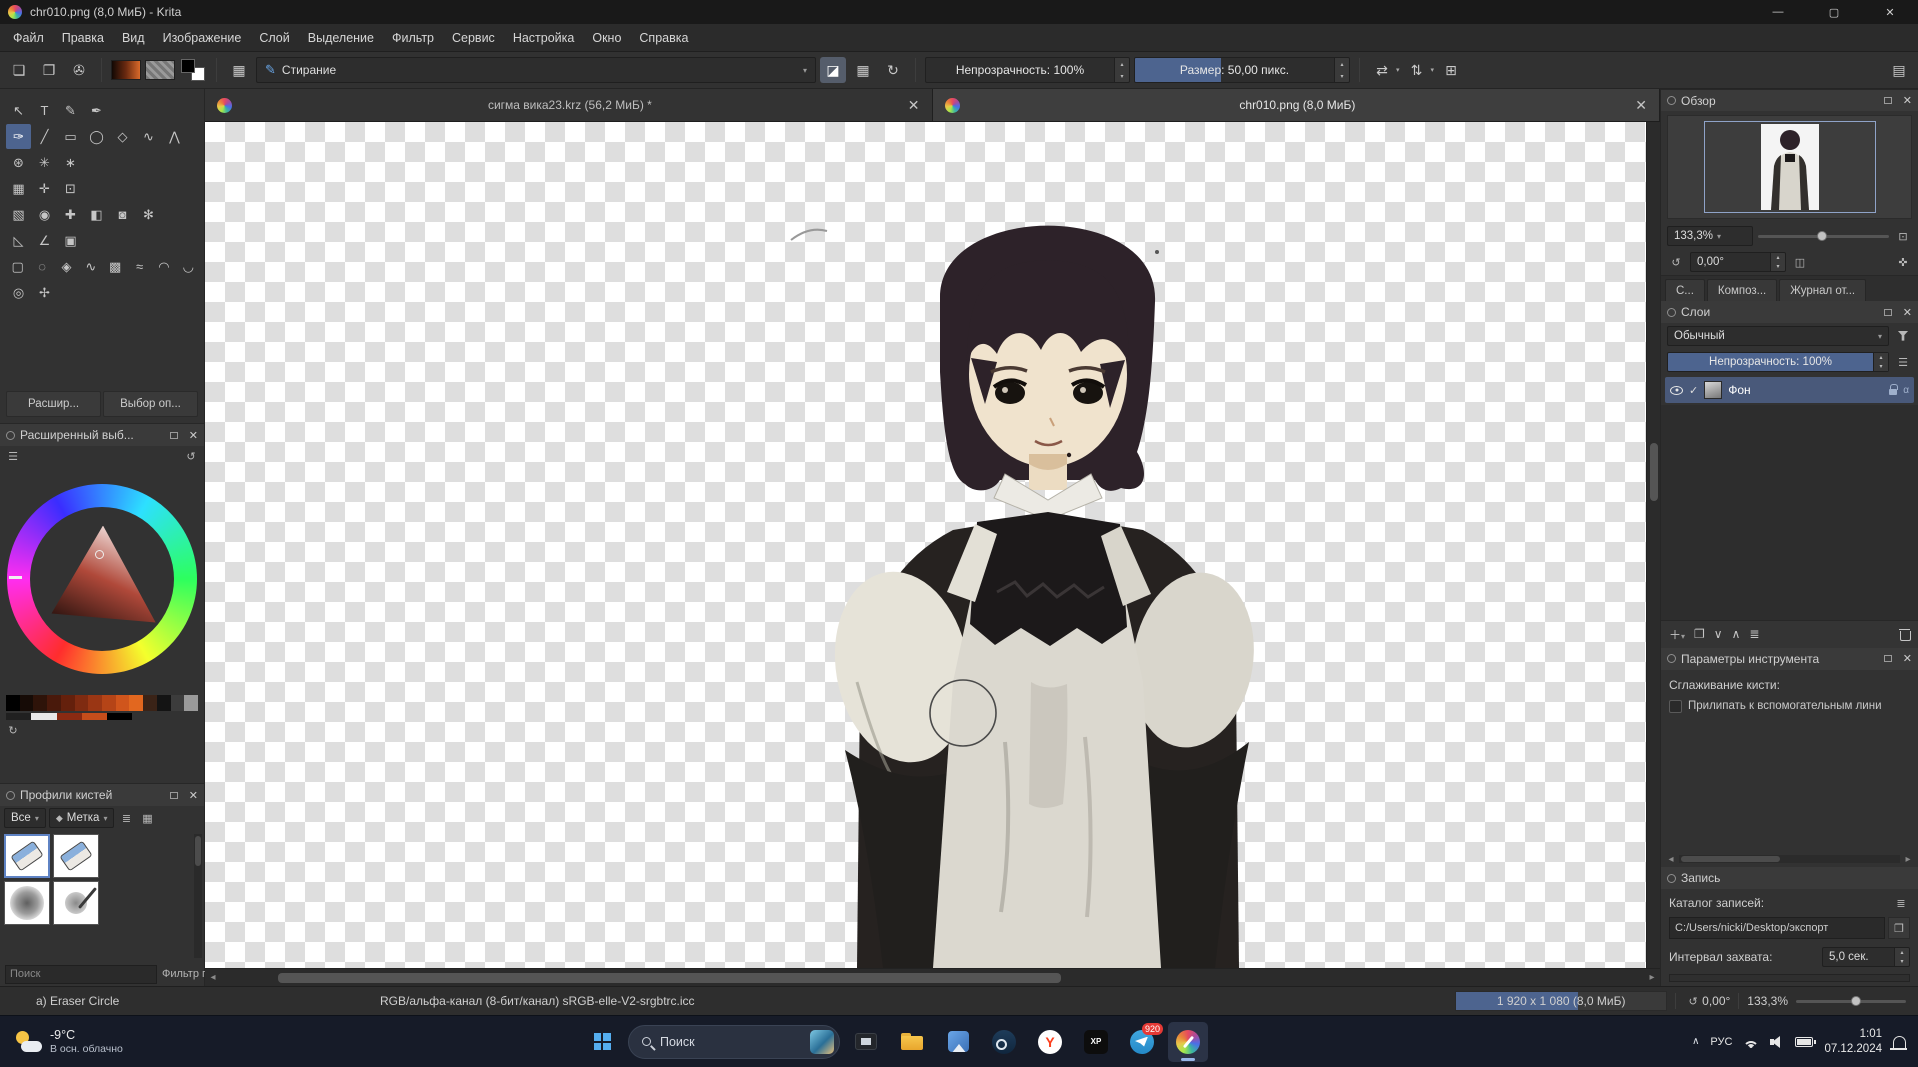  I want to click on notification-bell-icon, so click(1898, 1042).